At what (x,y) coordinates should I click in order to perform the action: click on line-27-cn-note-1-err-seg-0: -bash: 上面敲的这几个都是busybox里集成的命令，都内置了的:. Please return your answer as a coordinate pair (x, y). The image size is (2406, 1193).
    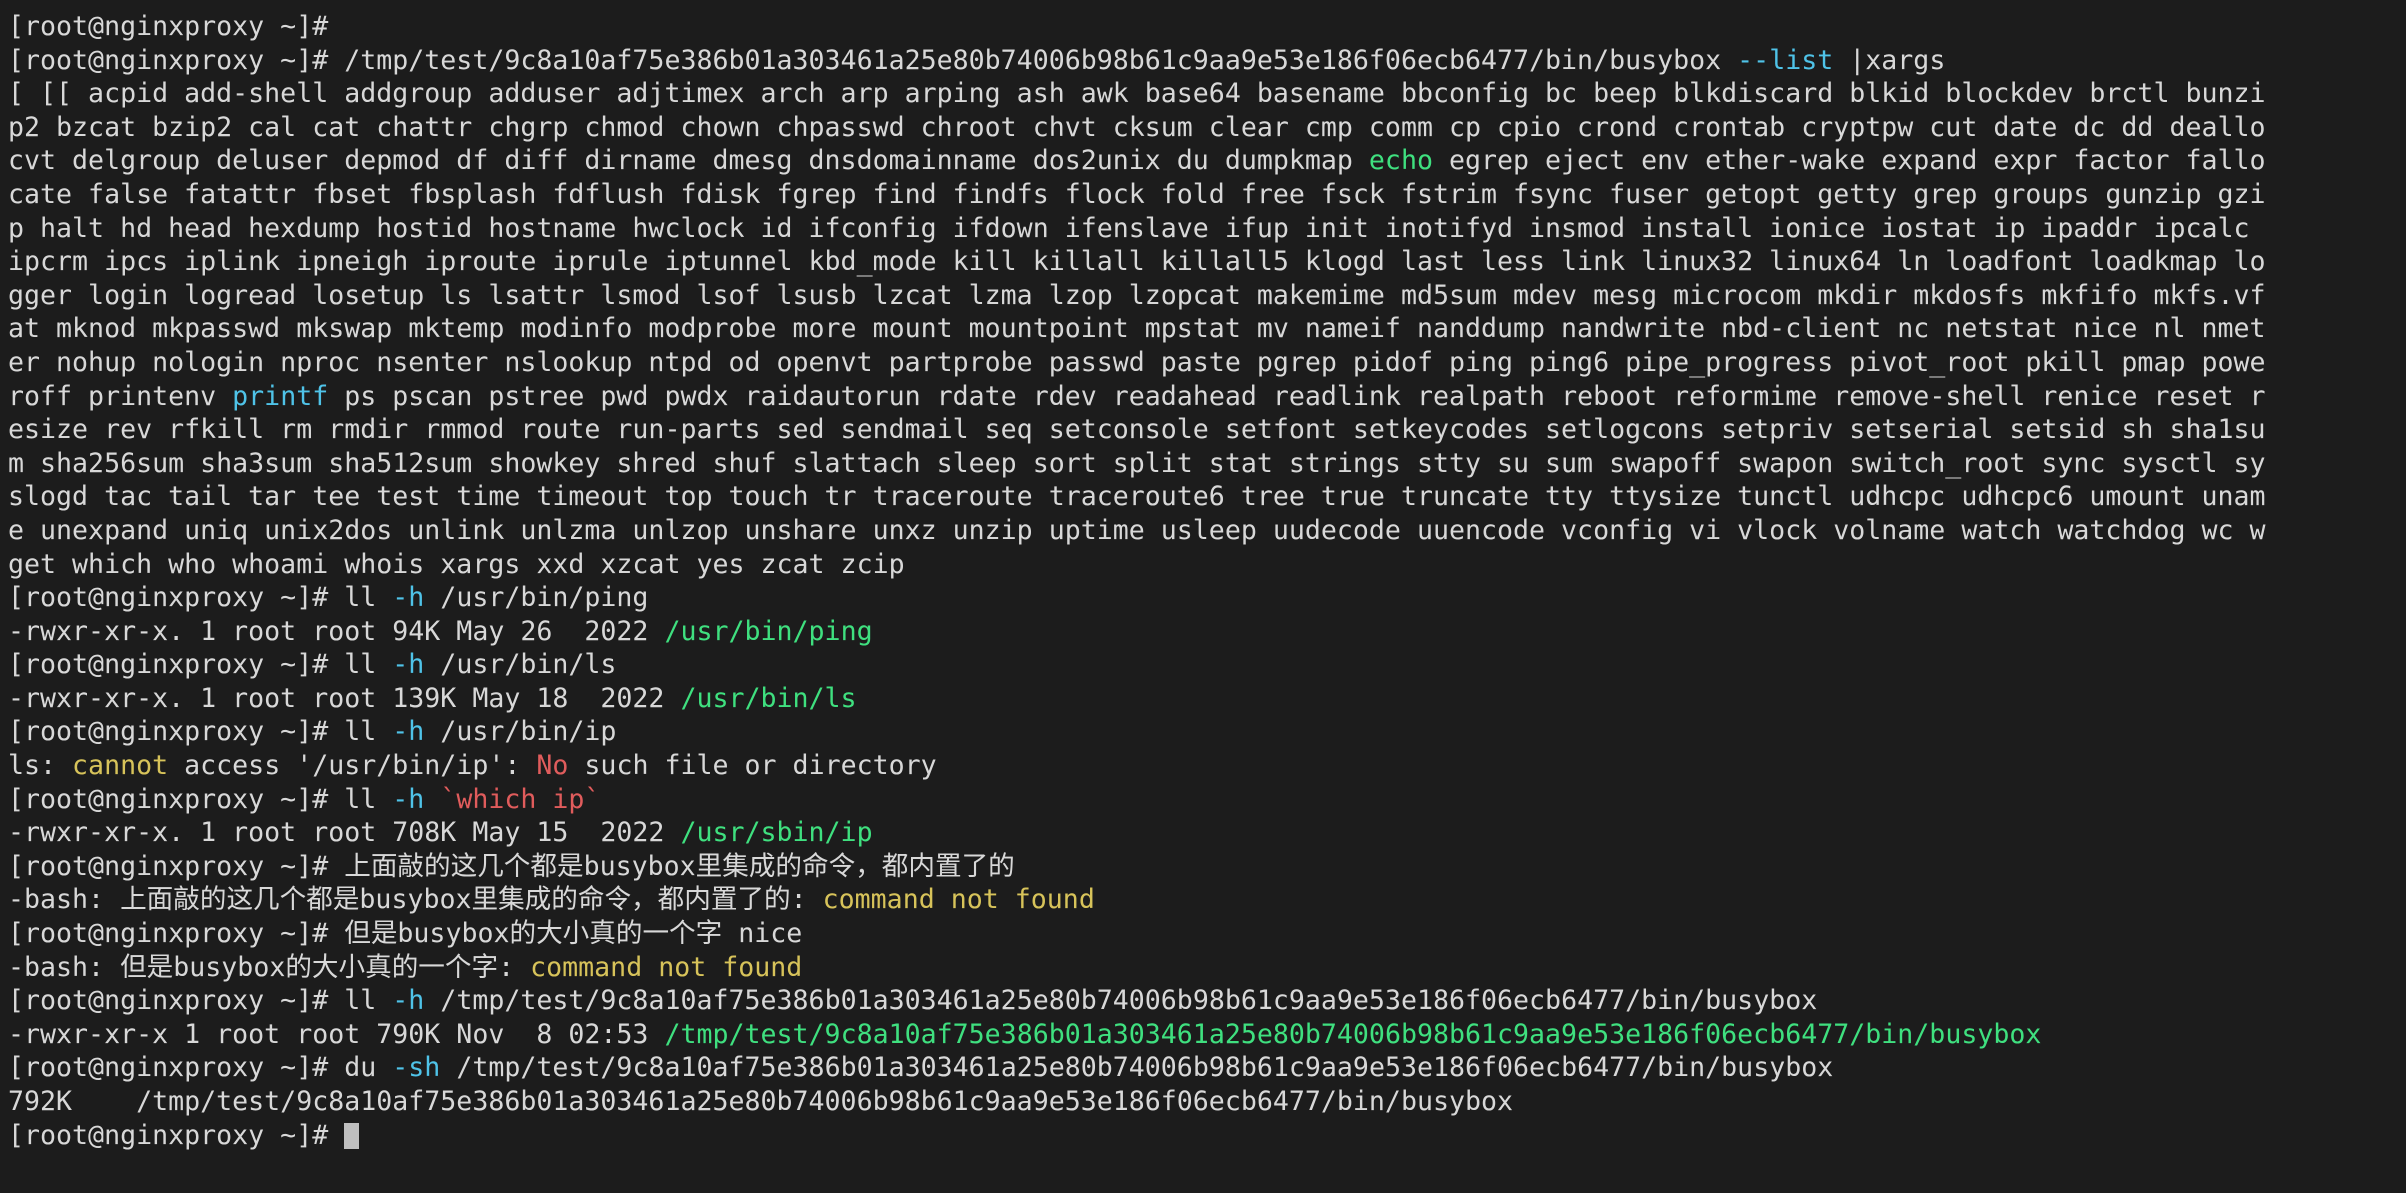
    Looking at the image, I should click on (415, 900).